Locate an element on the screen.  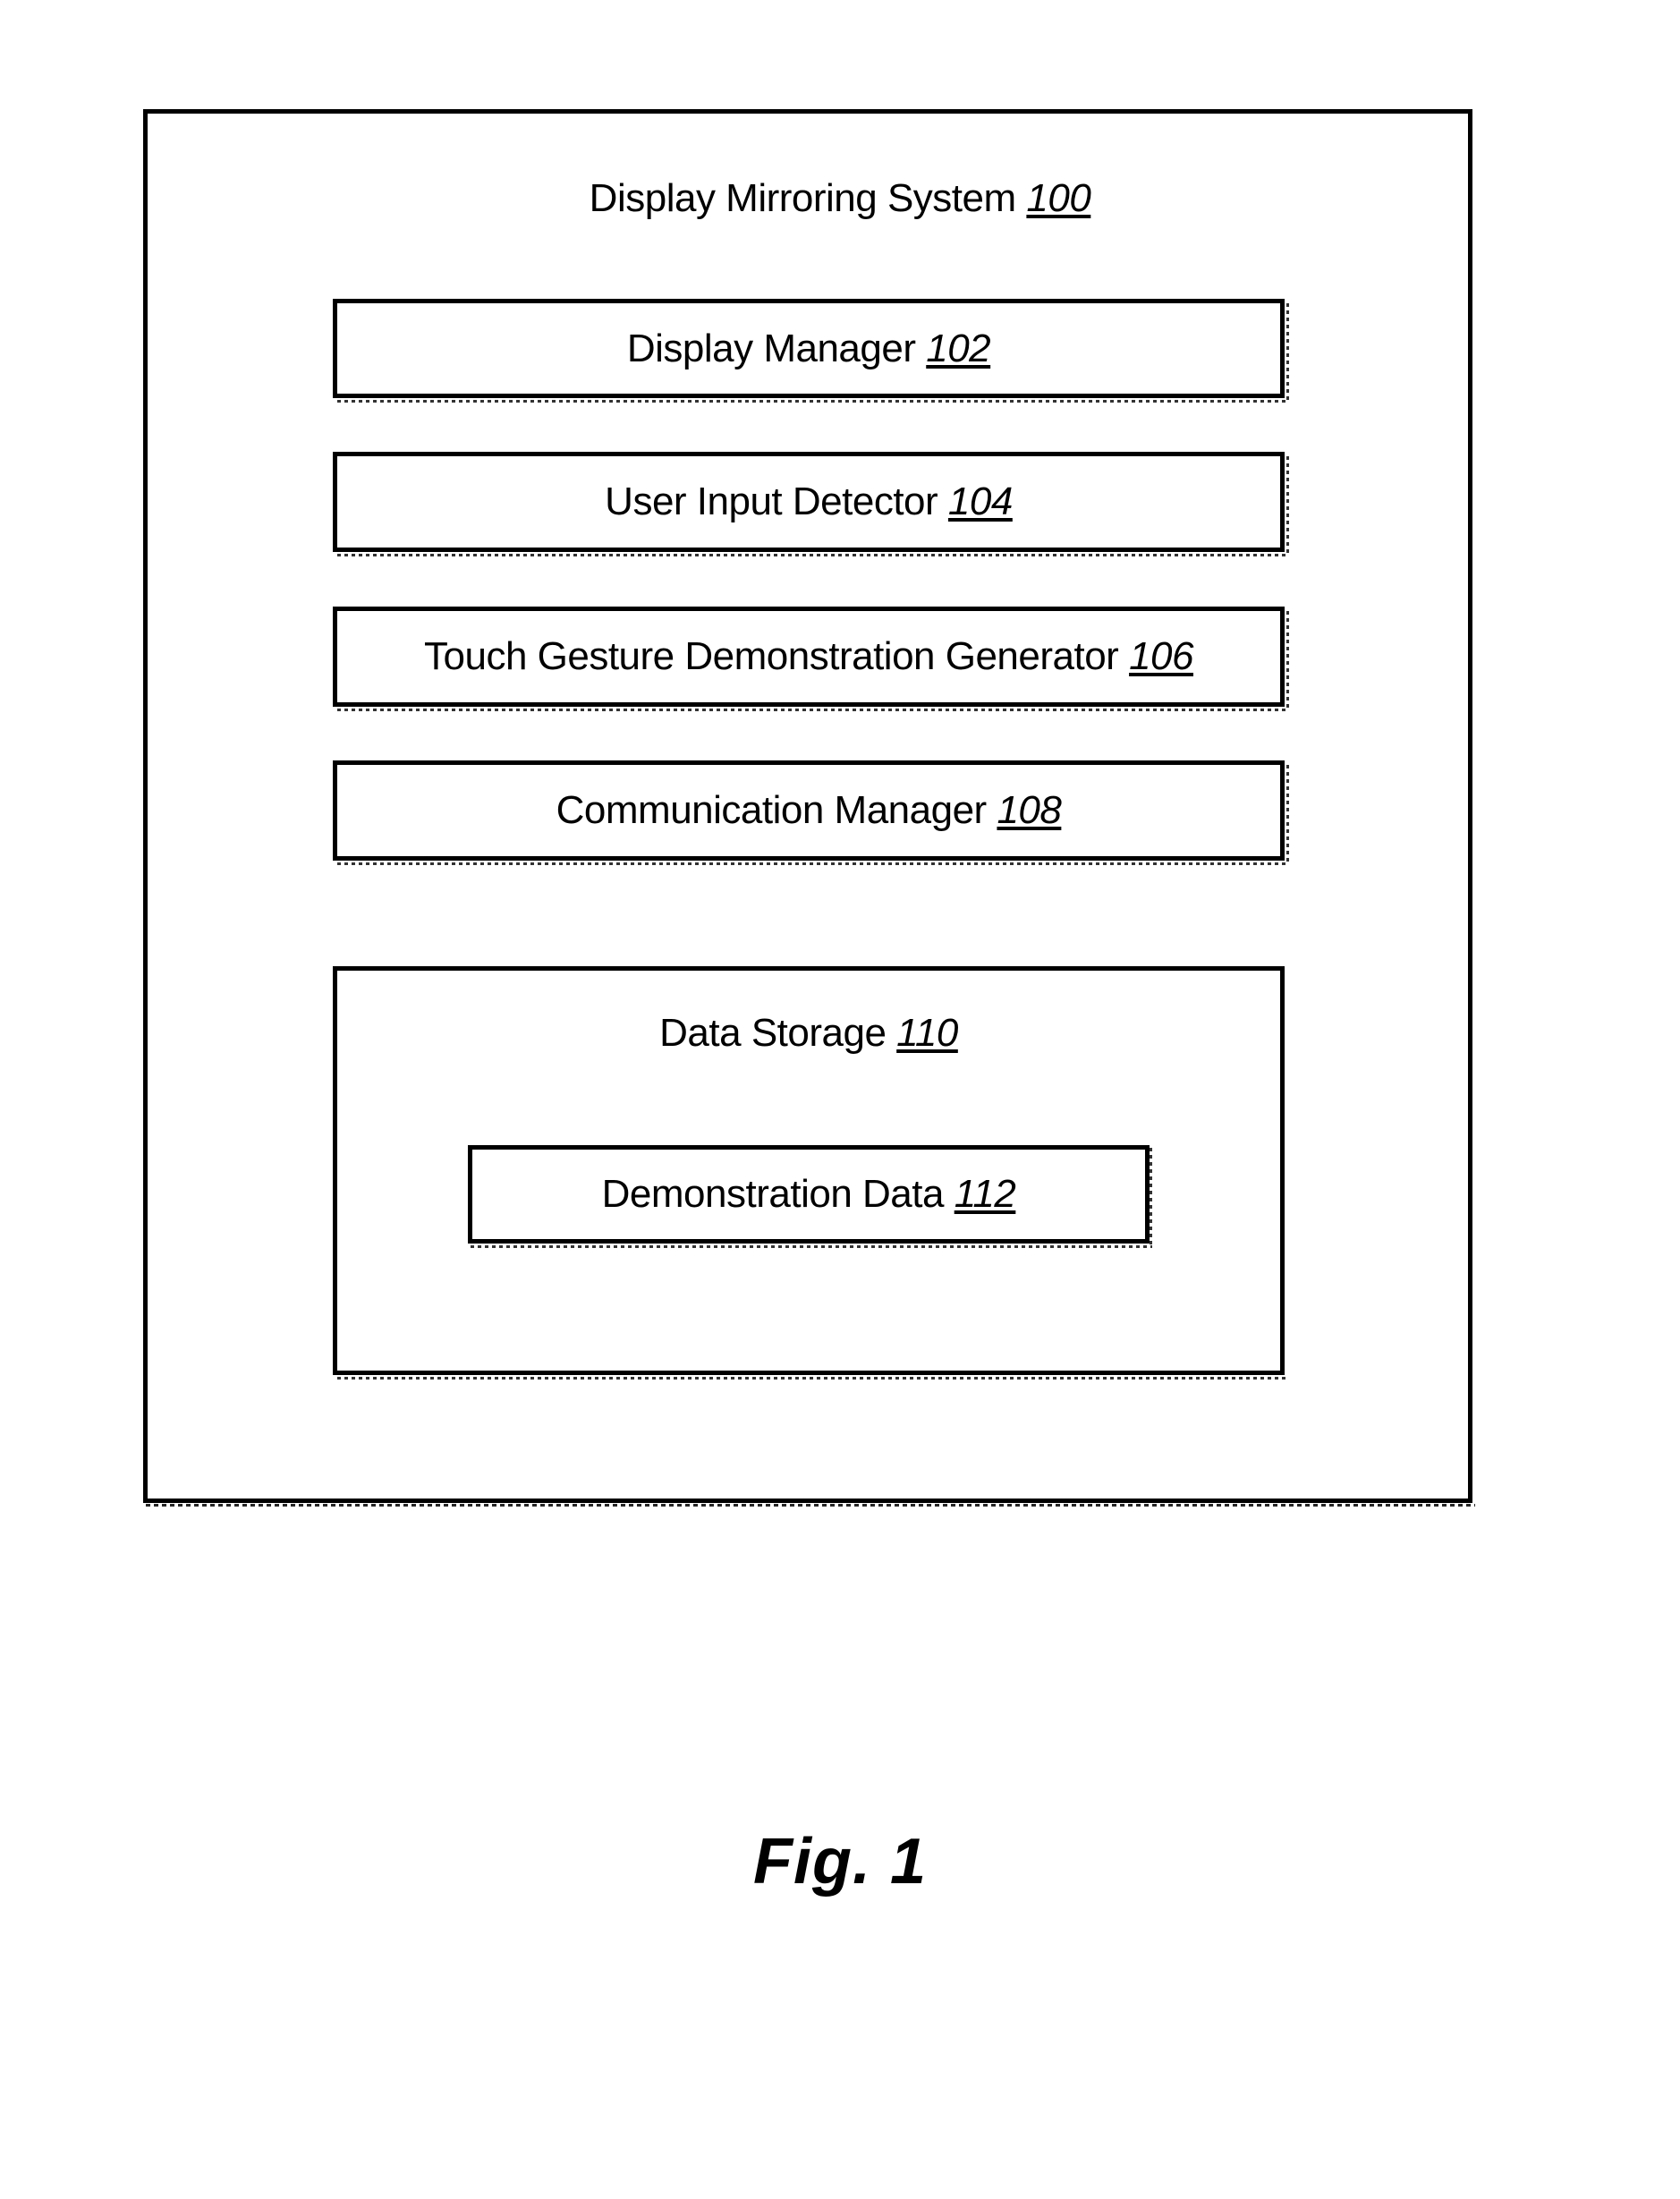
system-frame-shadow is located at coordinates (810, 1505).